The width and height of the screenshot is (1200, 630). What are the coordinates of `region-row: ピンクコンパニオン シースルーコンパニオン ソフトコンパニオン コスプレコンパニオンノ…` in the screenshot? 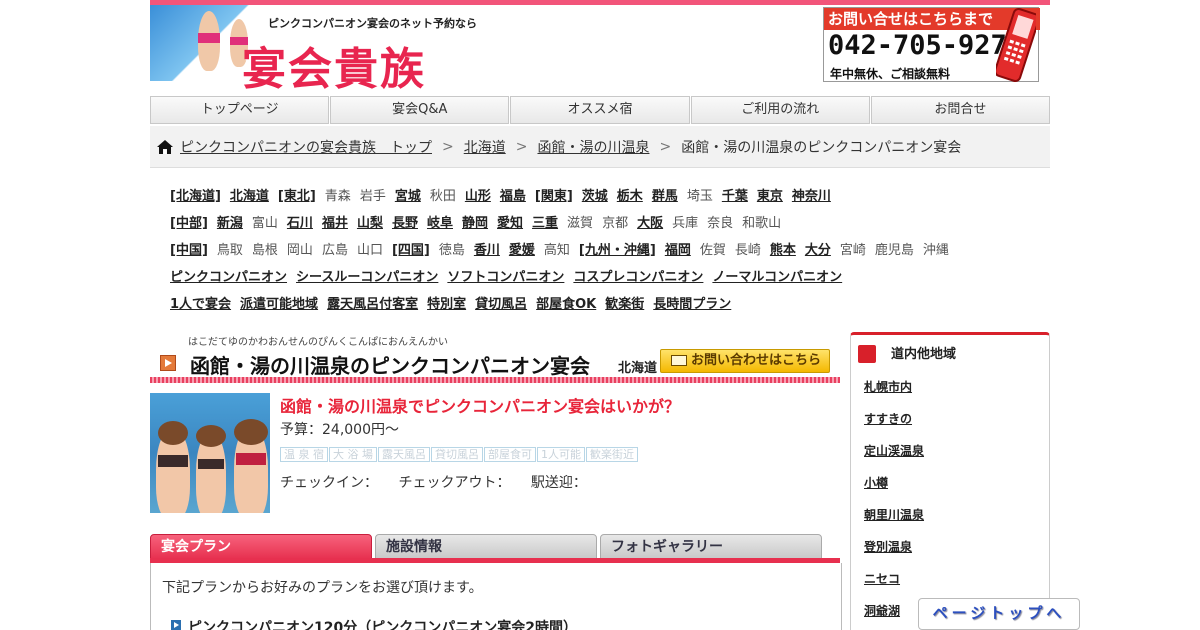 It's located at (600, 277).